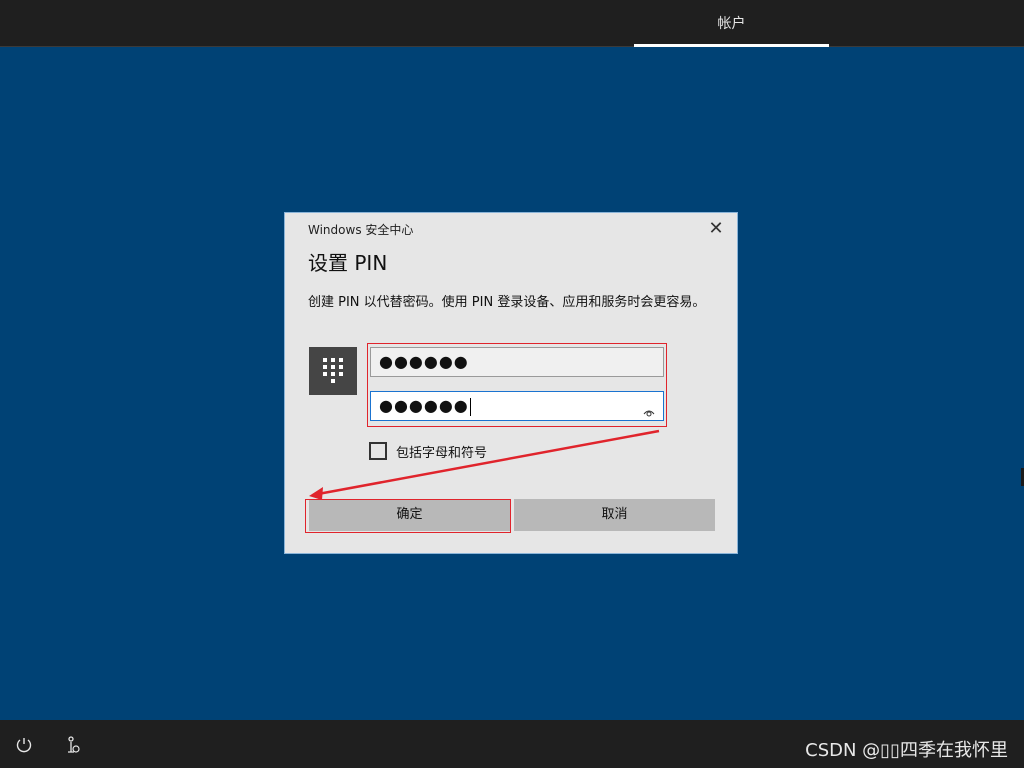 This screenshot has height=768, width=1024. I want to click on power-icon, so click(24, 745).